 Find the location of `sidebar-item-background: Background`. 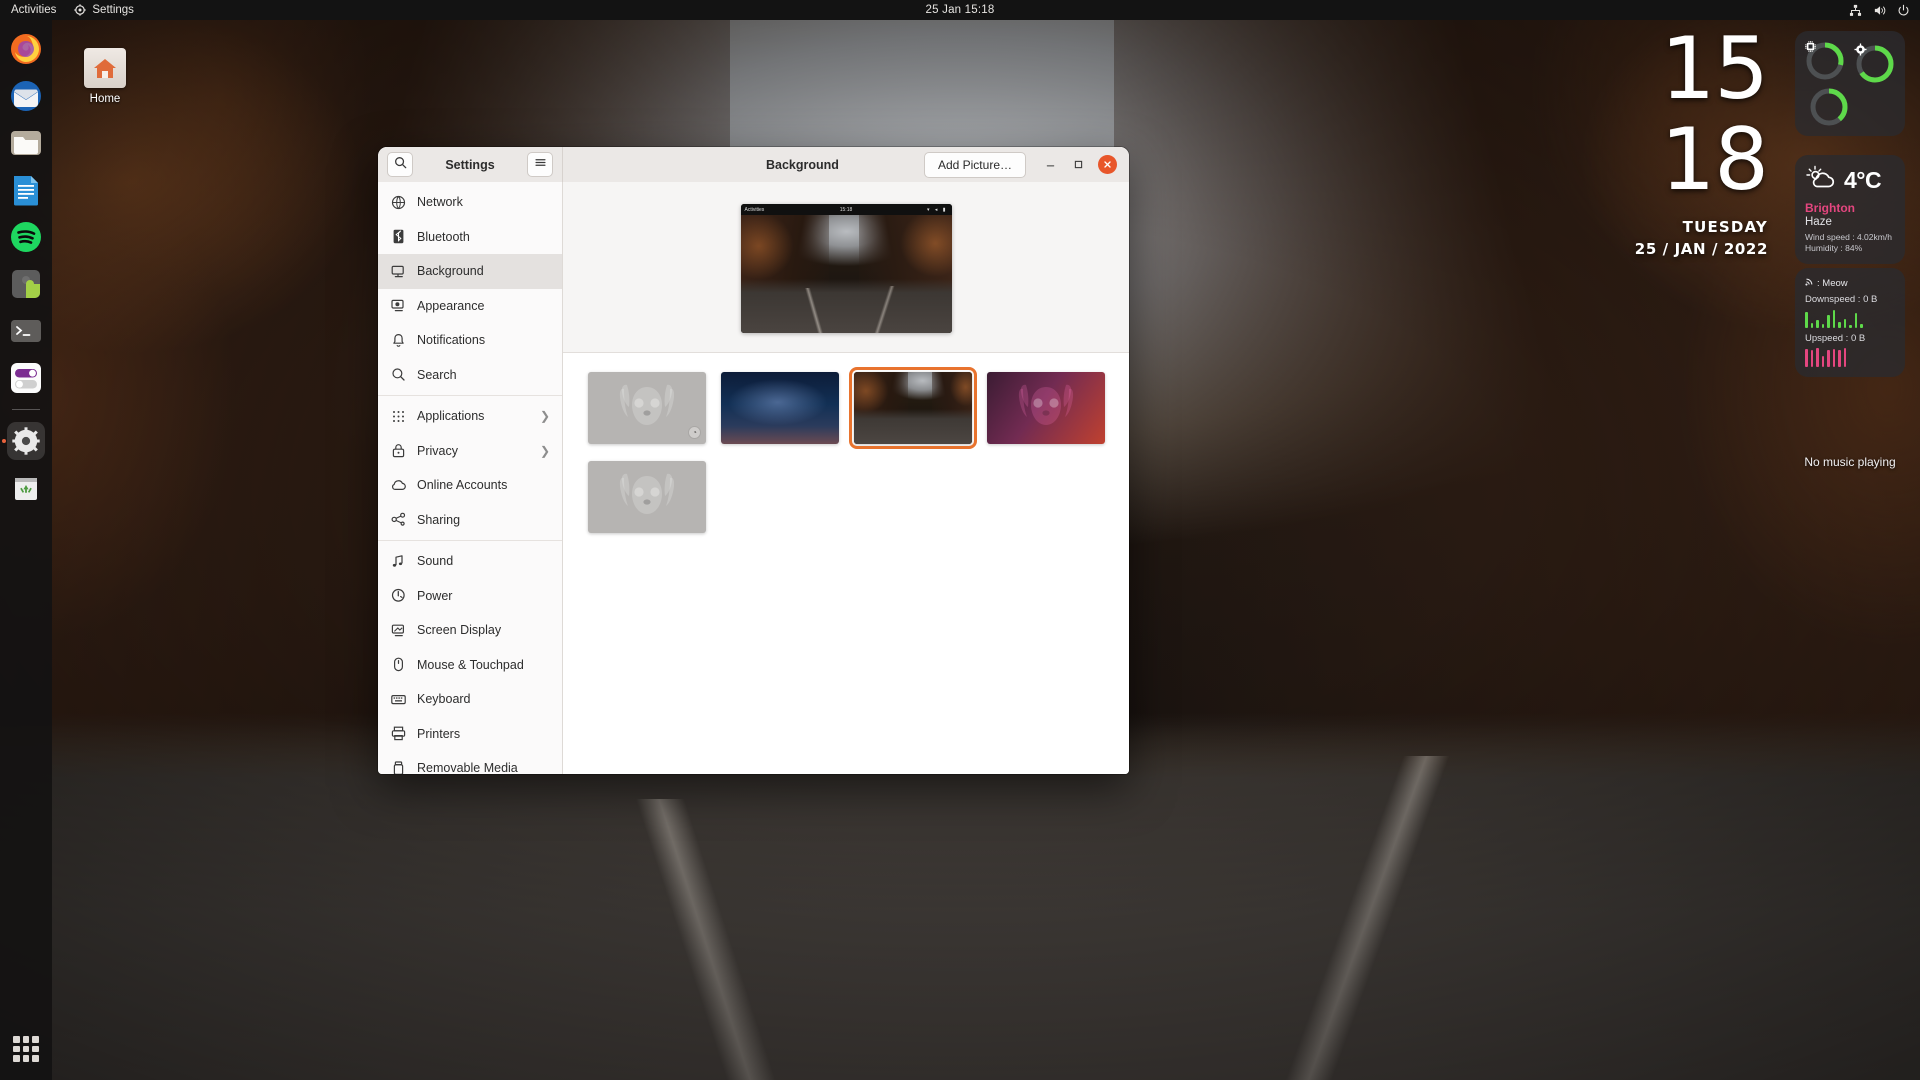

sidebar-item-background: Background is located at coordinates (470, 271).